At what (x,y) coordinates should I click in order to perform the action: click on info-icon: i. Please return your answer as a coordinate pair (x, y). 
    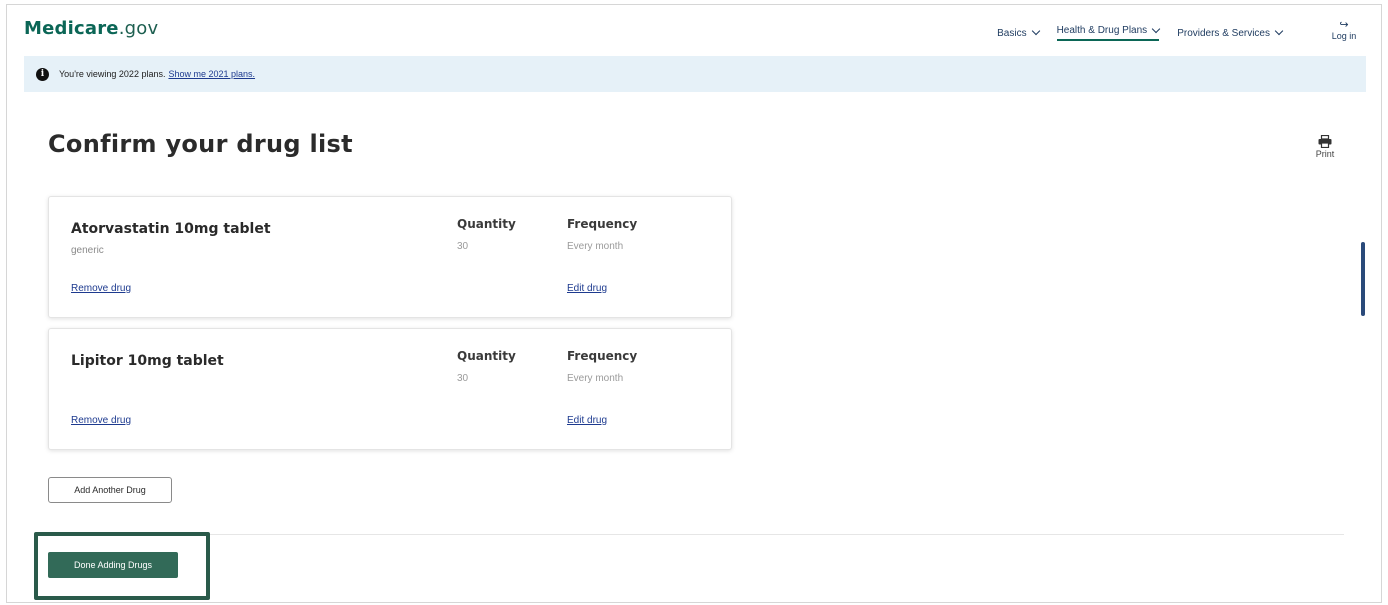
    Looking at the image, I should click on (42, 74).